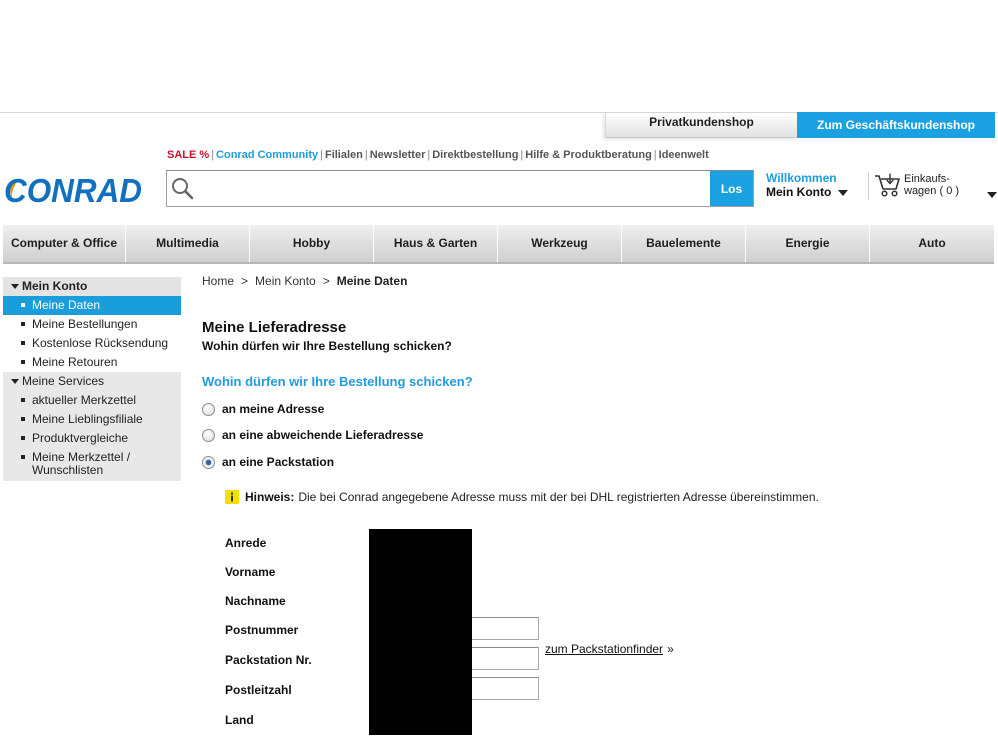 This screenshot has width=998, height=748. I want to click on nav-bauelemente: Bauelemente, so click(684, 243).